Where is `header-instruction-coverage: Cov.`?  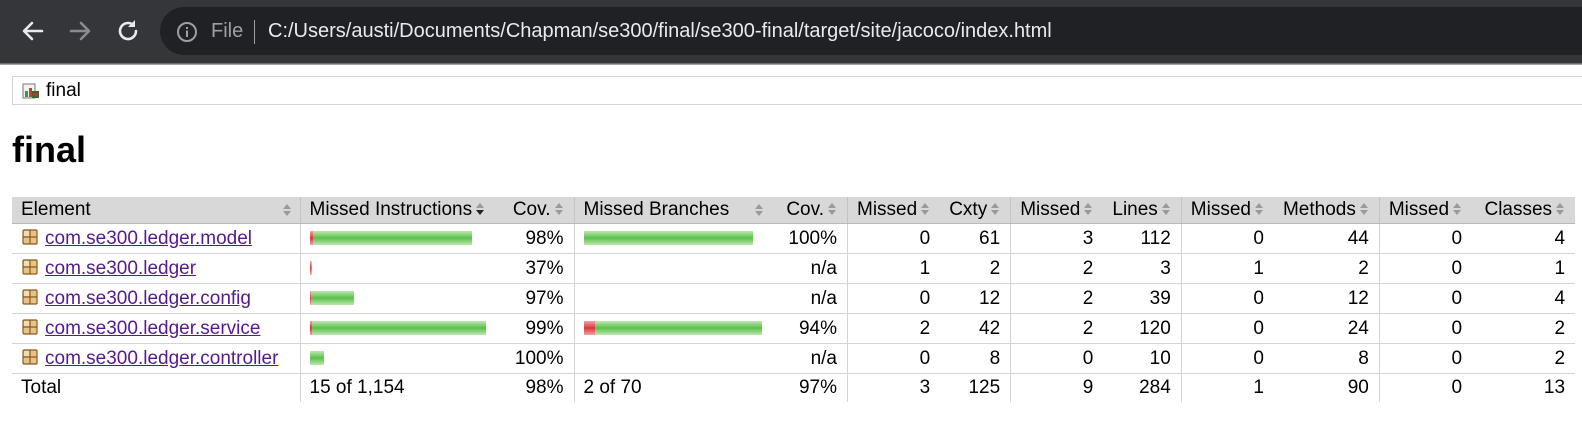
header-instruction-coverage: Cov. is located at coordinates (537, 210).